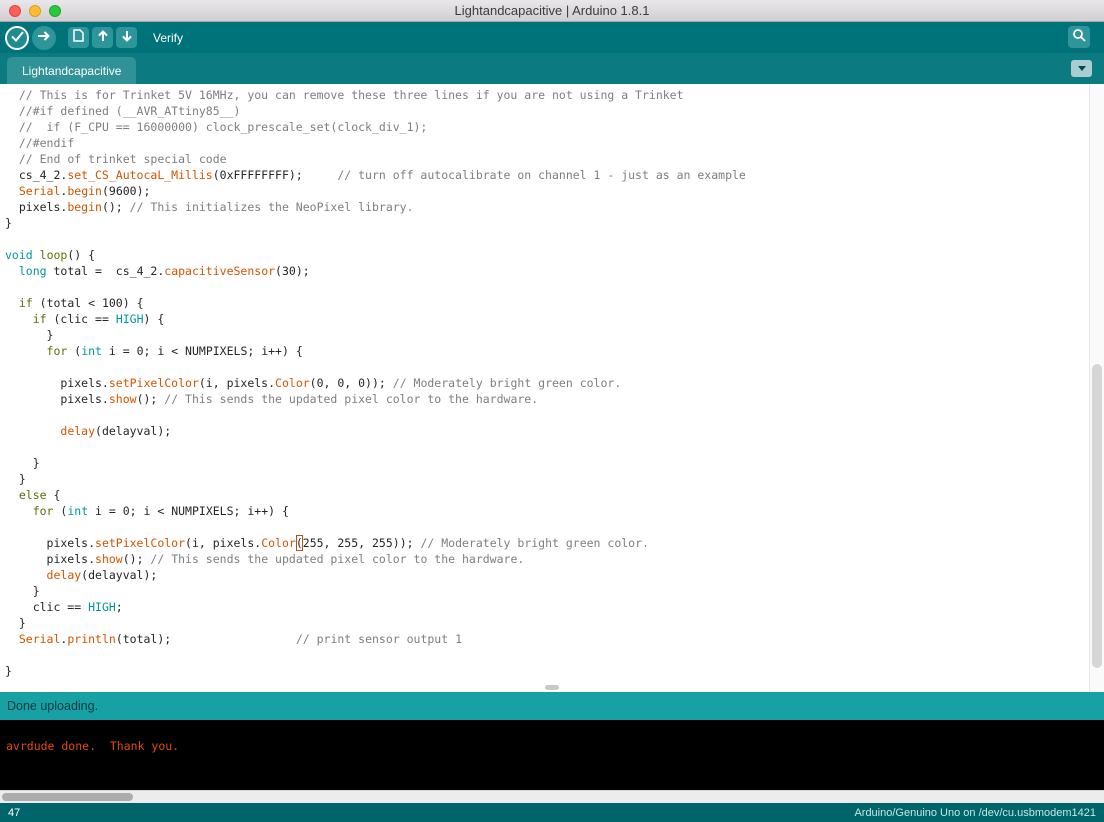 This screenshot has width=1104, height=822. I want to click on status-message: Done uploading., so click(53, 706).